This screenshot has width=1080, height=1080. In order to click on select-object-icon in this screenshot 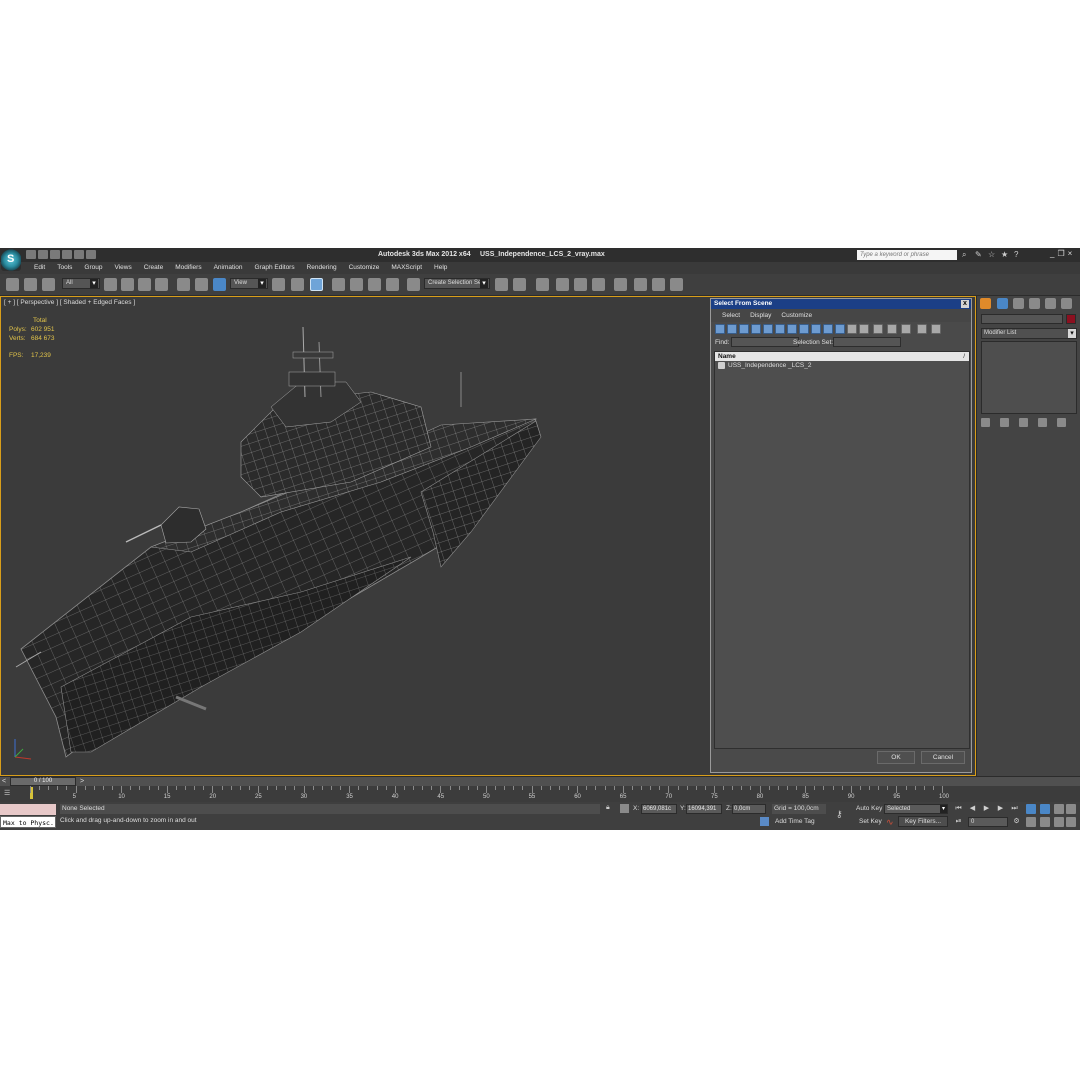, I will do `click(110, 284)`.